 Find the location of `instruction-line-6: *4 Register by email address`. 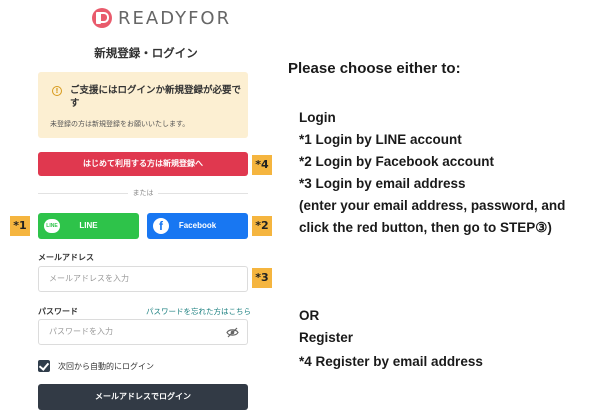

instruction-line-6: *4 Register by email address is located at coordinates (391, 361).